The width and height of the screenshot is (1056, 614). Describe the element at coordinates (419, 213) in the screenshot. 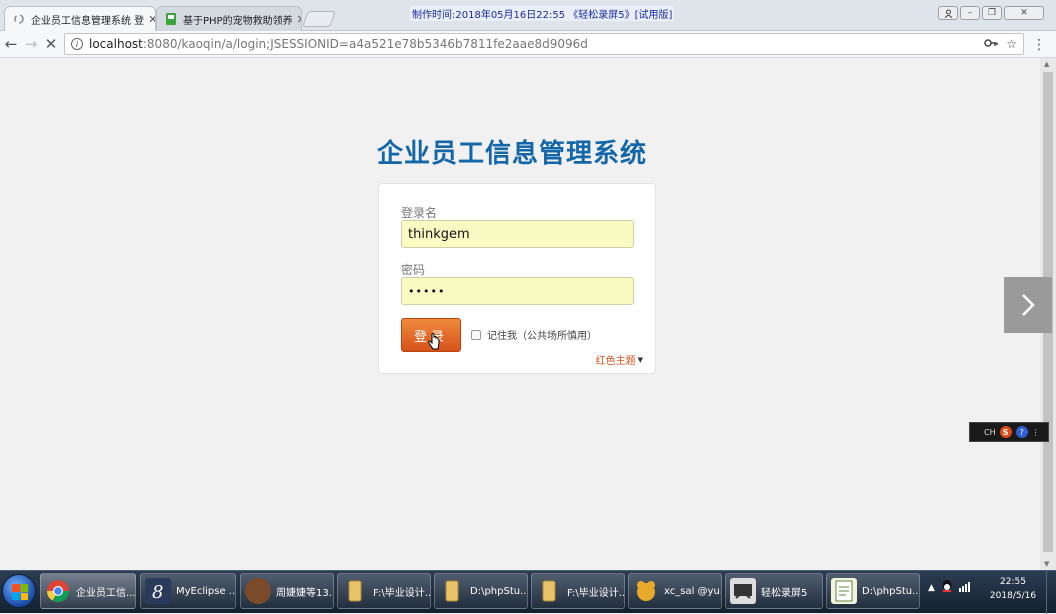

I see `username-label: 登录名` at that location.